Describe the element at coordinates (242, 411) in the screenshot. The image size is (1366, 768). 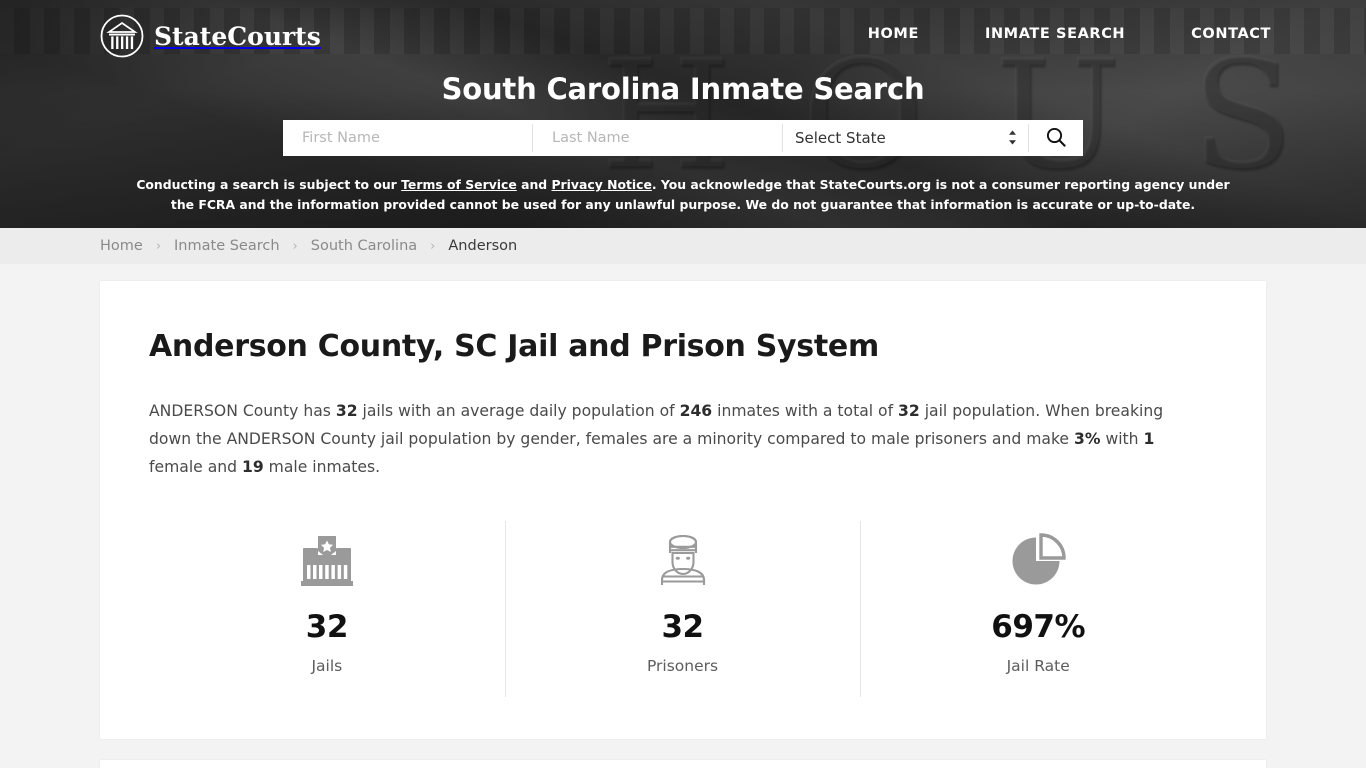
I see `summary-text-1: ANDERSON County has` at that location.